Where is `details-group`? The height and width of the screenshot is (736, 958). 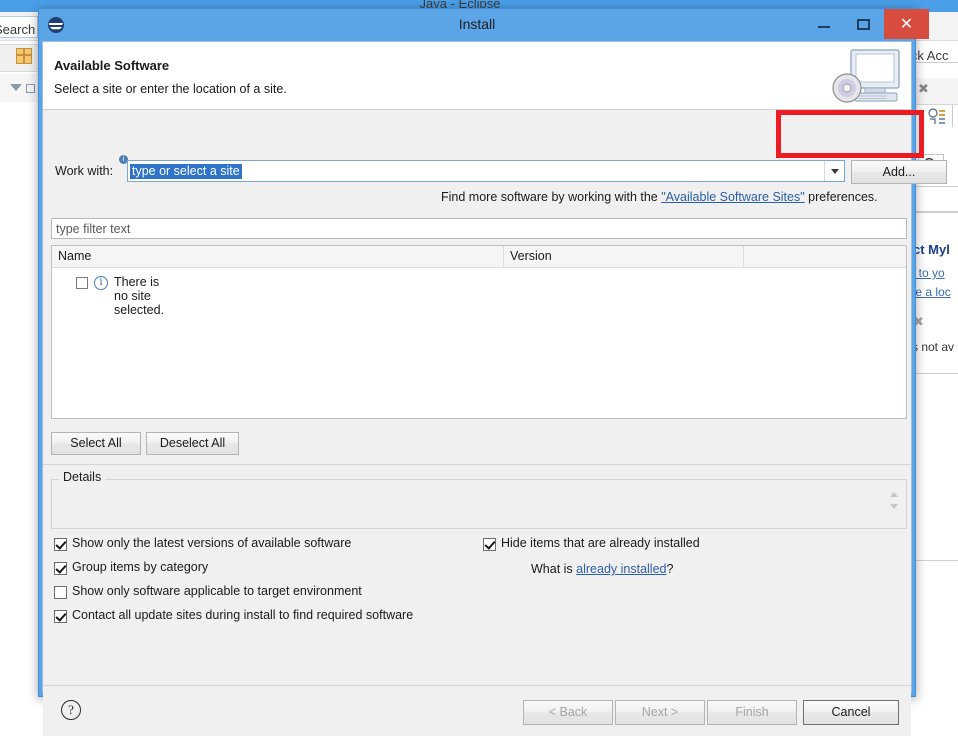 details-group is located at coordinates (479, 504).